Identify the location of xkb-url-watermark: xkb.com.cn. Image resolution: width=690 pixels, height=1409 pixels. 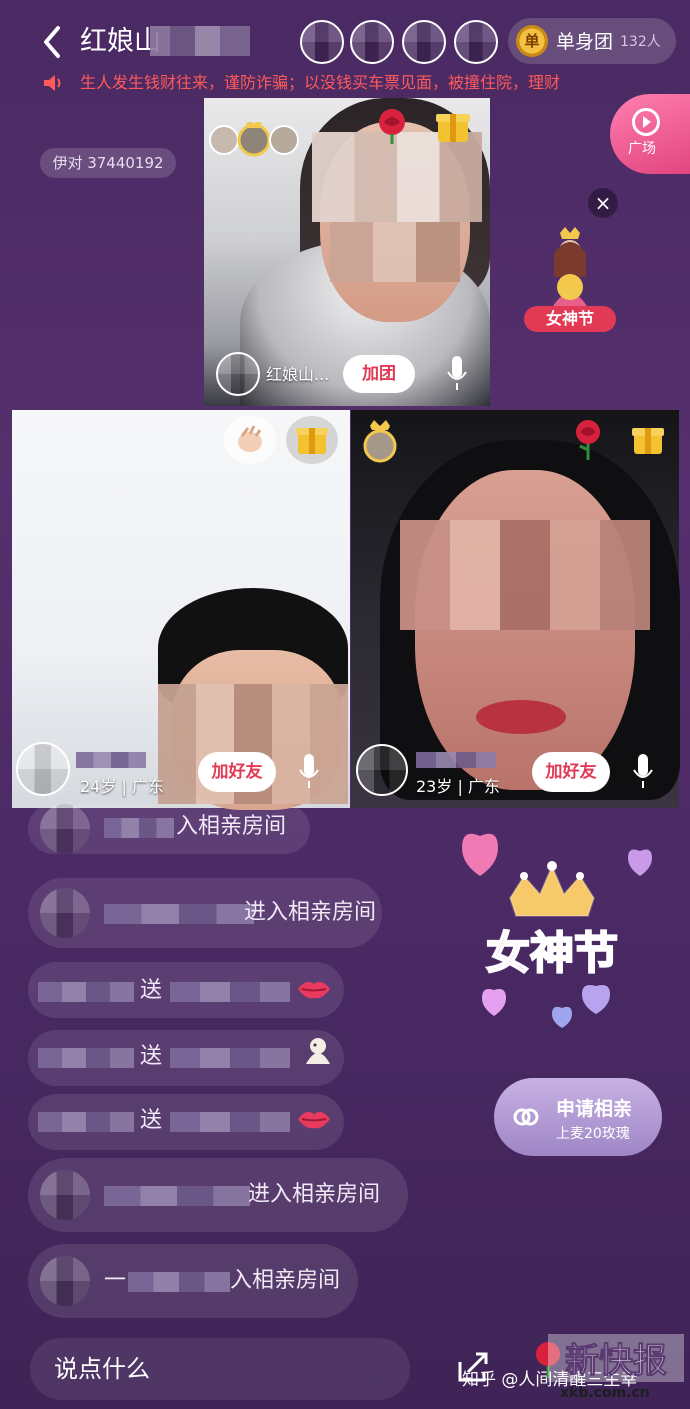
(605, 1393).